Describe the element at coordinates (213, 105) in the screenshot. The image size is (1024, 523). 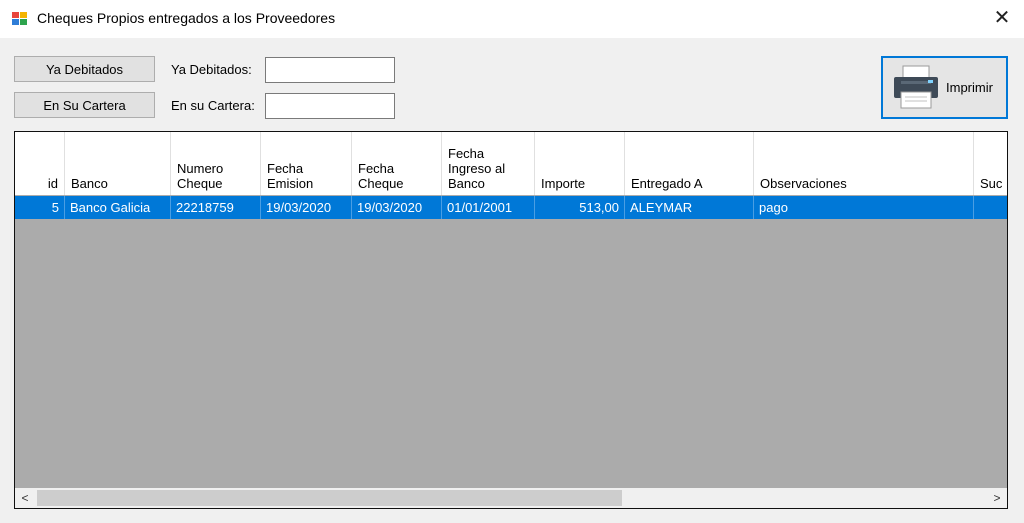
I see `en-su-cartera-label: En su Cartera:` at that location.